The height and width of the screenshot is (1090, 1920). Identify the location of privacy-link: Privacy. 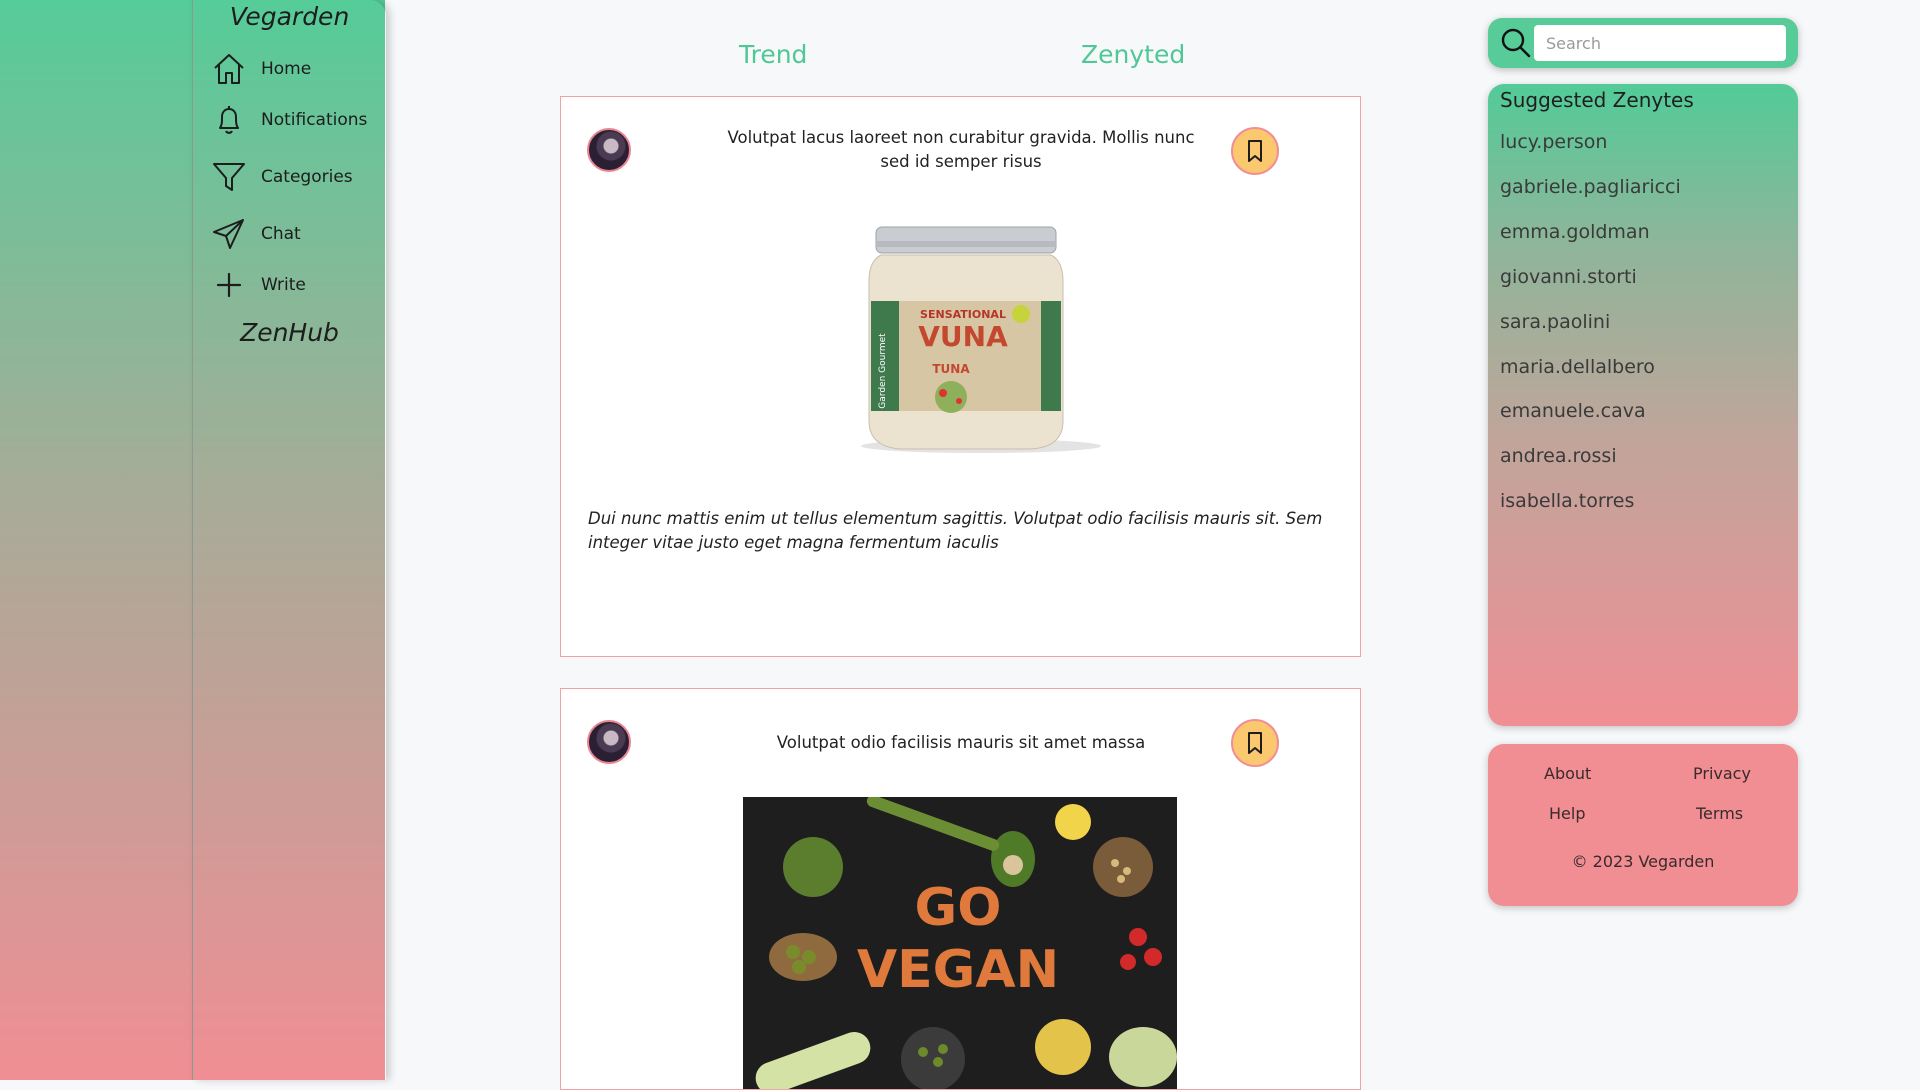
(1722, 773).